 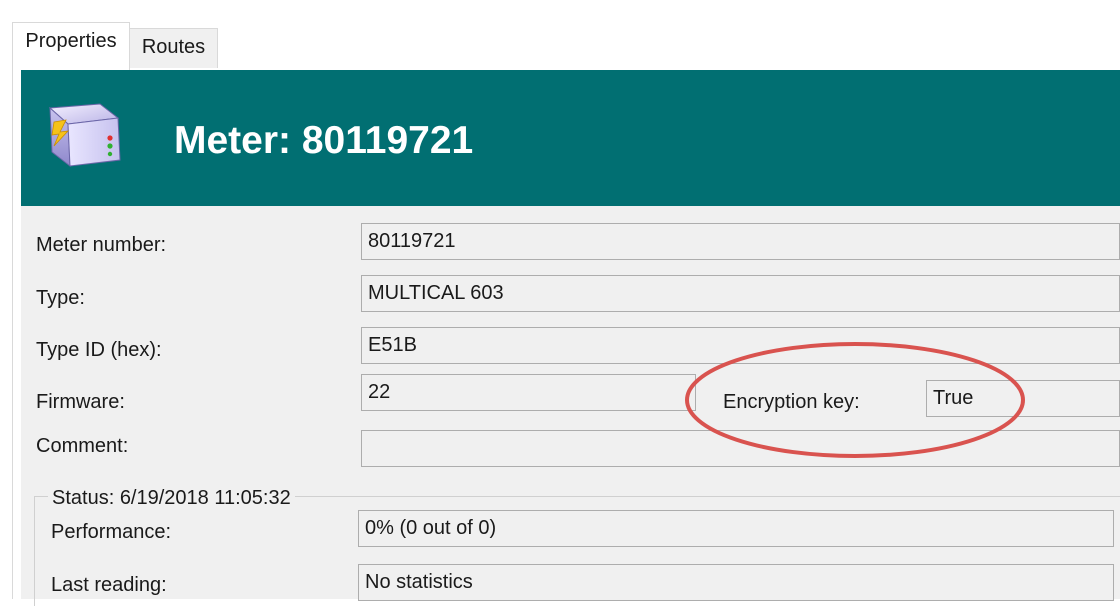 I want to click on comment-field, so click(x=740, y=448).